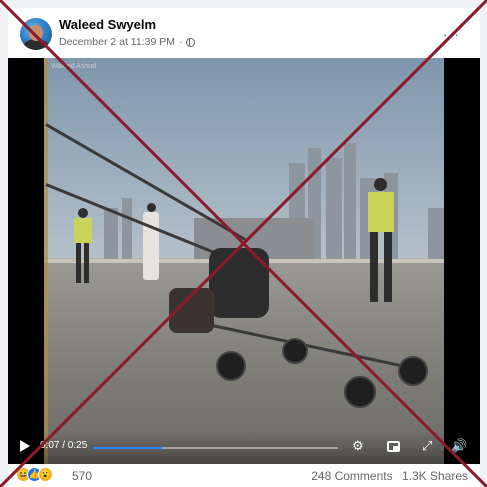 This screenshot has width=487, height=487. I want to click on reaction-count: 570, so click(82, 476).